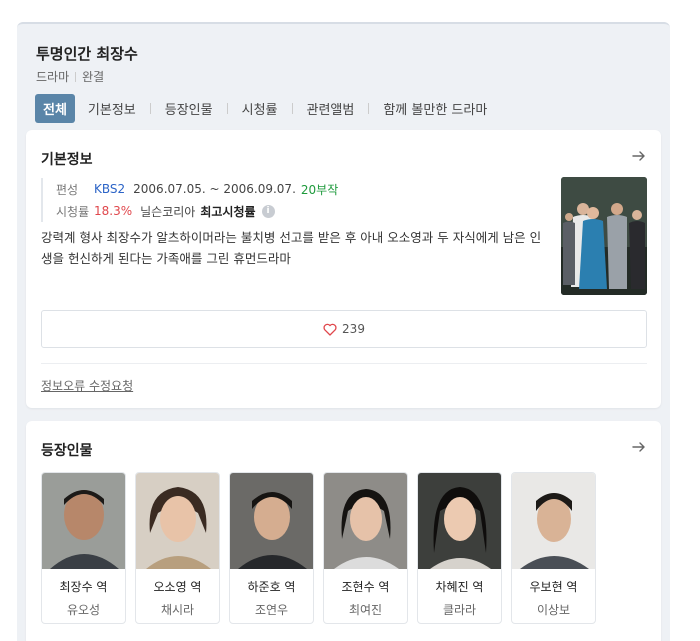  I want to click on drama-poster, so click(604, 236).